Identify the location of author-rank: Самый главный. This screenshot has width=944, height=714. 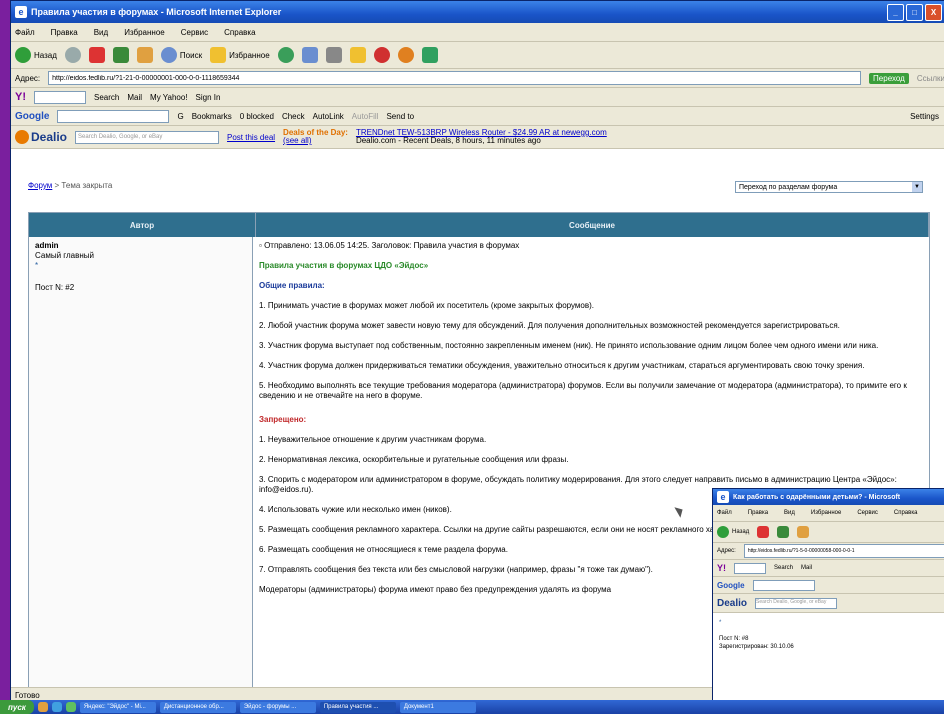
(65, 255).